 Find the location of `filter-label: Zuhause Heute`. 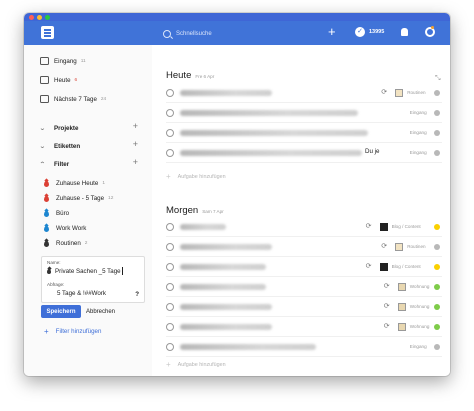

filter-label: Zuhause Heute is located at coordinates (77, 183).